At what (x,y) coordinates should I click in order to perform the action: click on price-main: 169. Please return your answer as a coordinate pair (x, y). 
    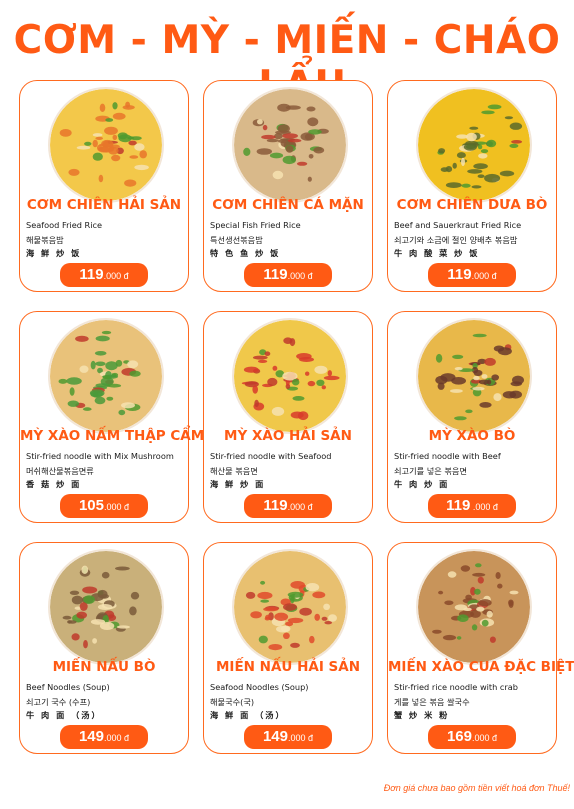
    Looking at the image, I should click on (459, 736).